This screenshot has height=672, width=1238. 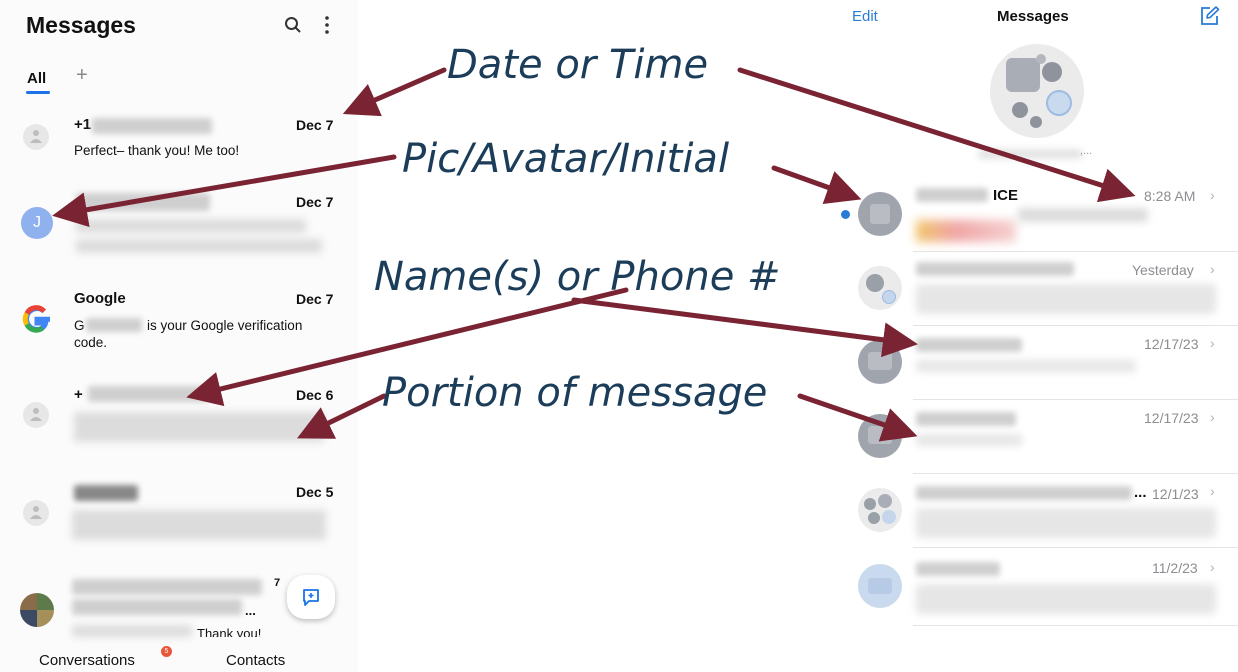 What do you see at coordinates (114, 325) in the screenshot?
I see `redacted-code` at bounding box center [114, 325].